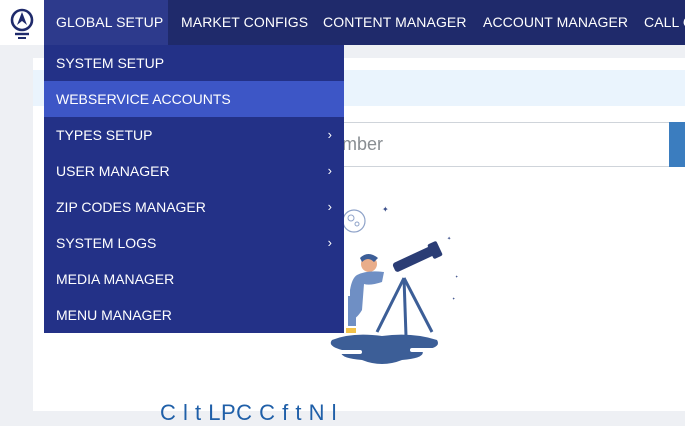  What do you see at coordinates (106, 22) in the screenshot?
I see `nav-global-setup: GLOBAL SETUP` at bounding box center [106, 22].